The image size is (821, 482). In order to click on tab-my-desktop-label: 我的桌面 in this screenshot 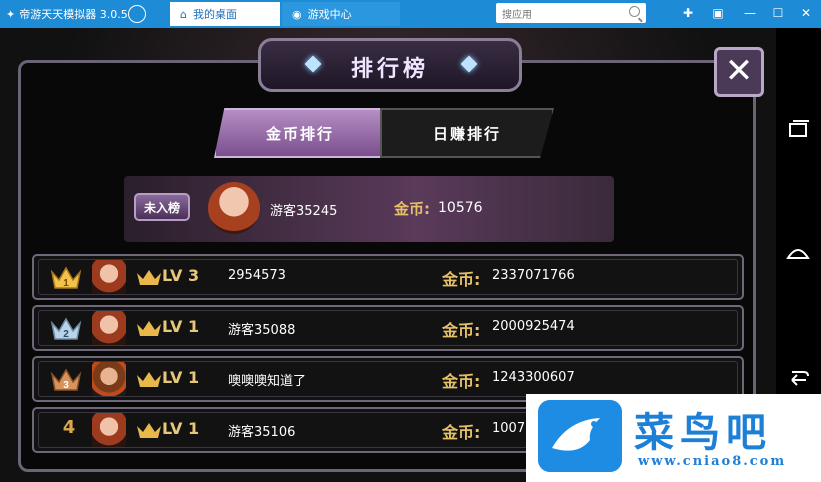, I will do `click(214, 14)`.